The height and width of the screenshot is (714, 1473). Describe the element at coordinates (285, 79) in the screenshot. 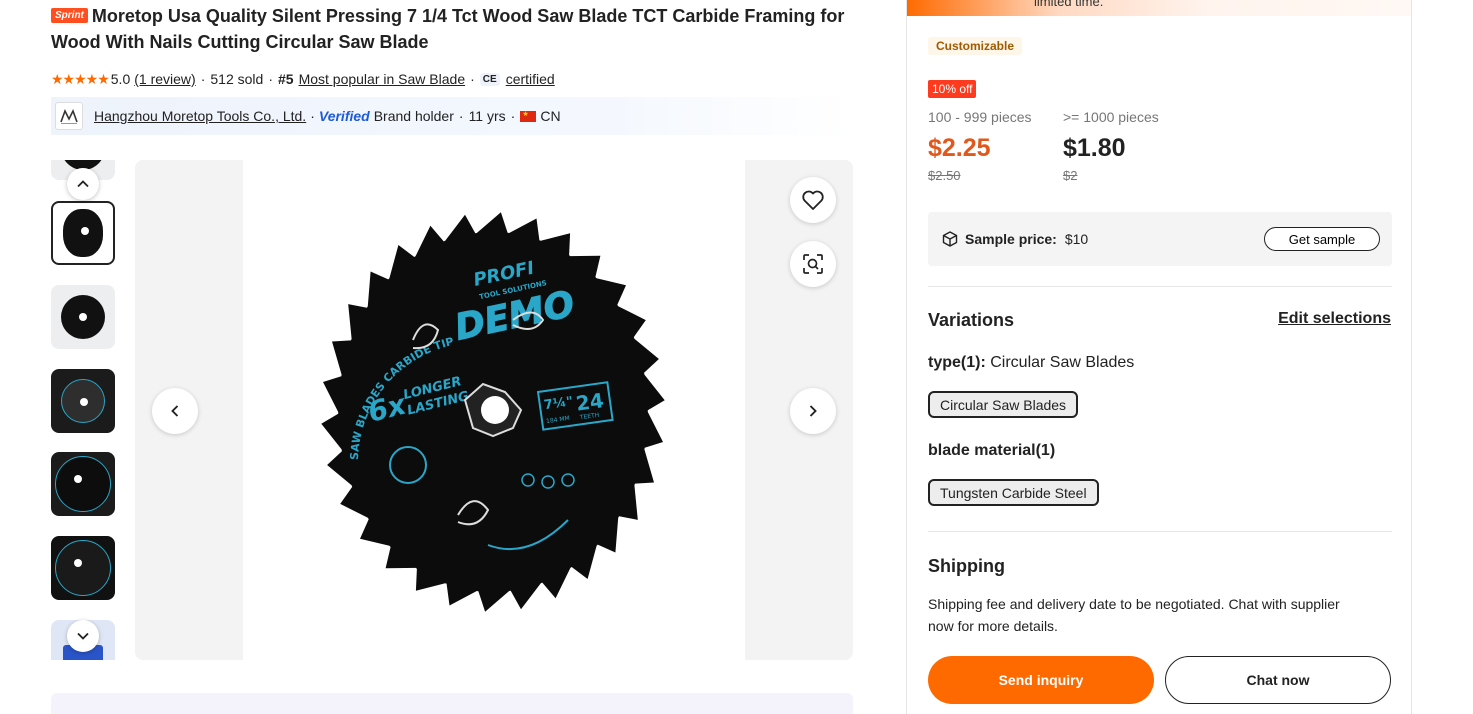

I see `rank-number: #5` at that location.